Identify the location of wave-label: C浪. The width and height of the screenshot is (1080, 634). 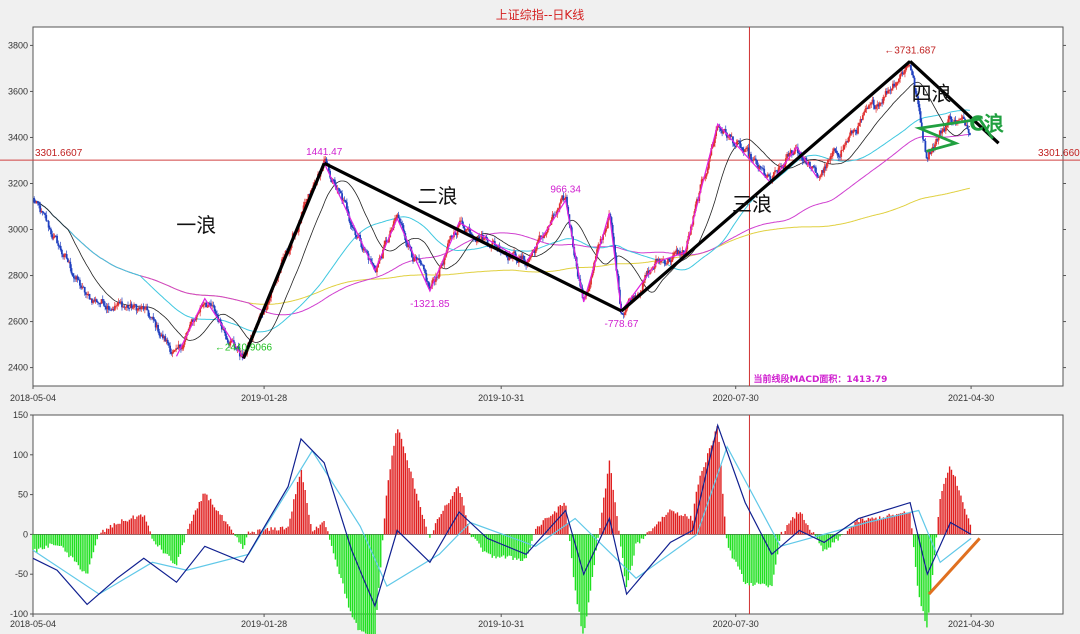
(986, 124).